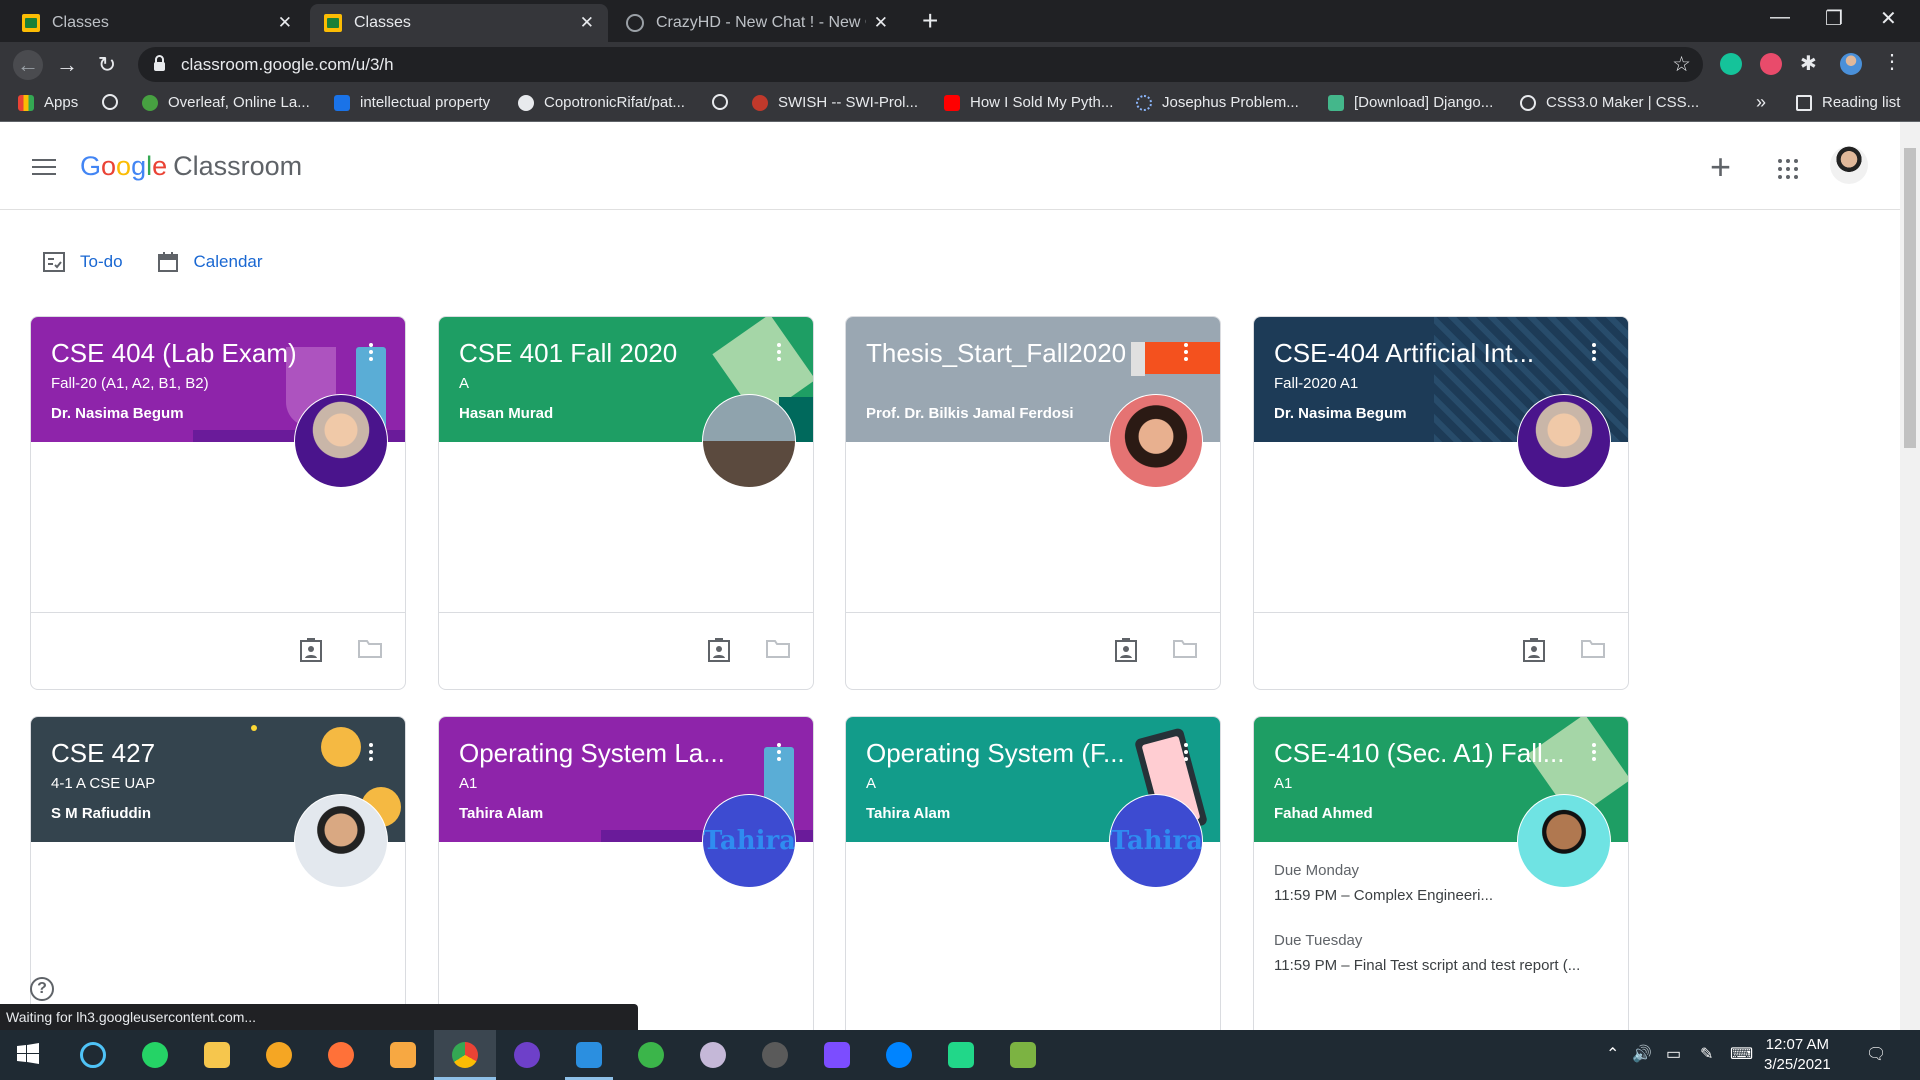  I want to click on bookmark-apps: Apps, so click(48, 102).